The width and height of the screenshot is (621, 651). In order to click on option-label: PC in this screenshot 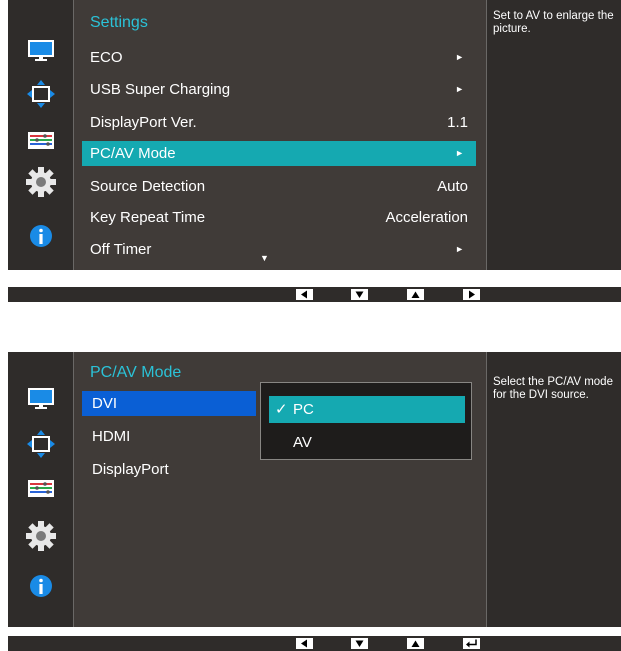, I will do `click(303, 409)`.